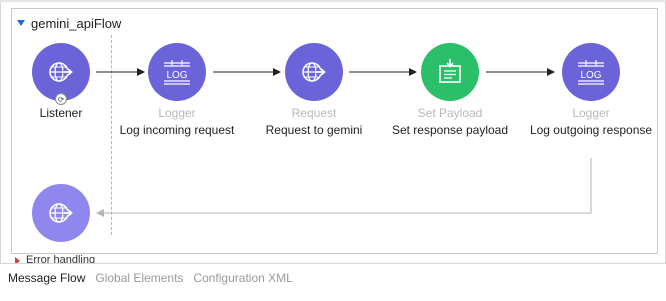 Image resolution: width=666 pixels, height=301 pixels. I want to click on error-handling-label: Error handling, so click(61, 258).